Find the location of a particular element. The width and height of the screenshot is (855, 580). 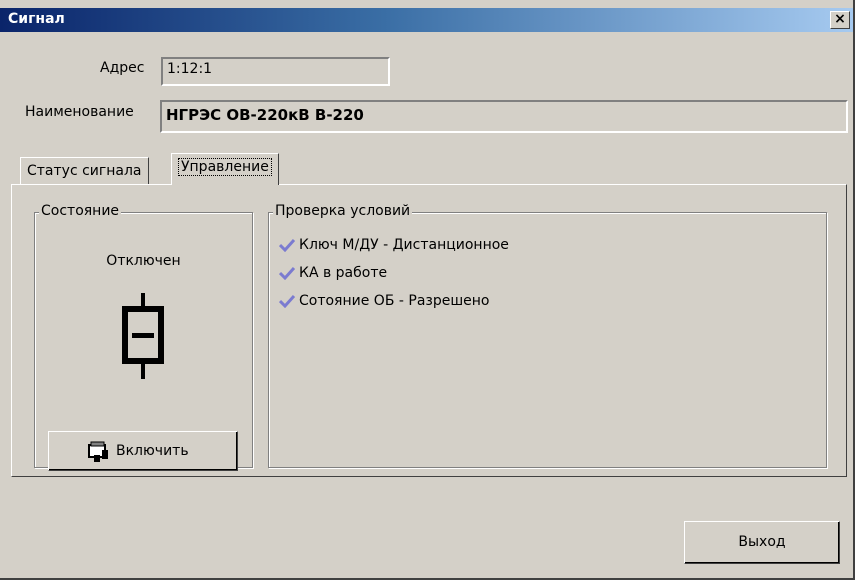

close-icon: × is located at coordinates (840, 19).